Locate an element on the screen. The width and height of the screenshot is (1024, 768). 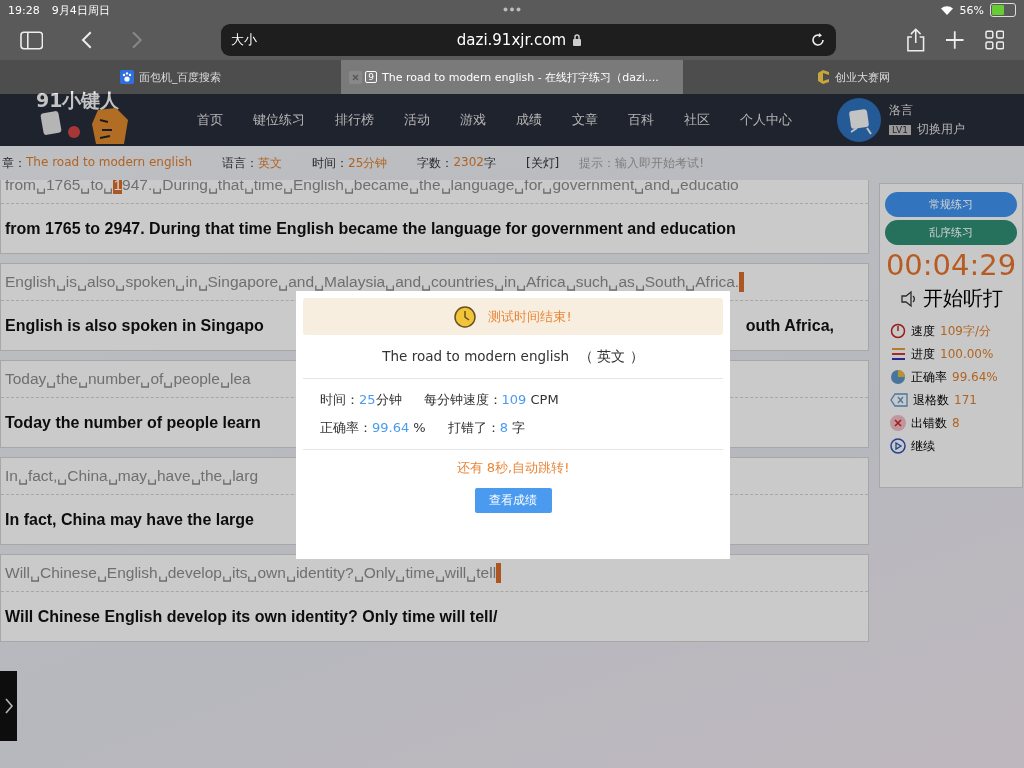
play-icon is located at coordinates (898, 446).